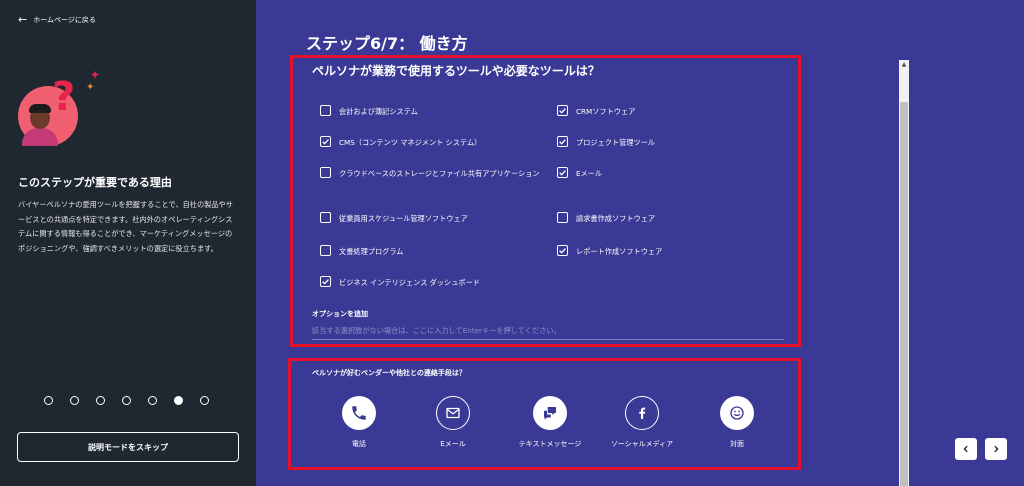 The image size is (1024, 486). What do you see at coordinates (64, 20) in the screenshot?
I see `back-label: ホームページに戻る` at bounding box center [64, 20].